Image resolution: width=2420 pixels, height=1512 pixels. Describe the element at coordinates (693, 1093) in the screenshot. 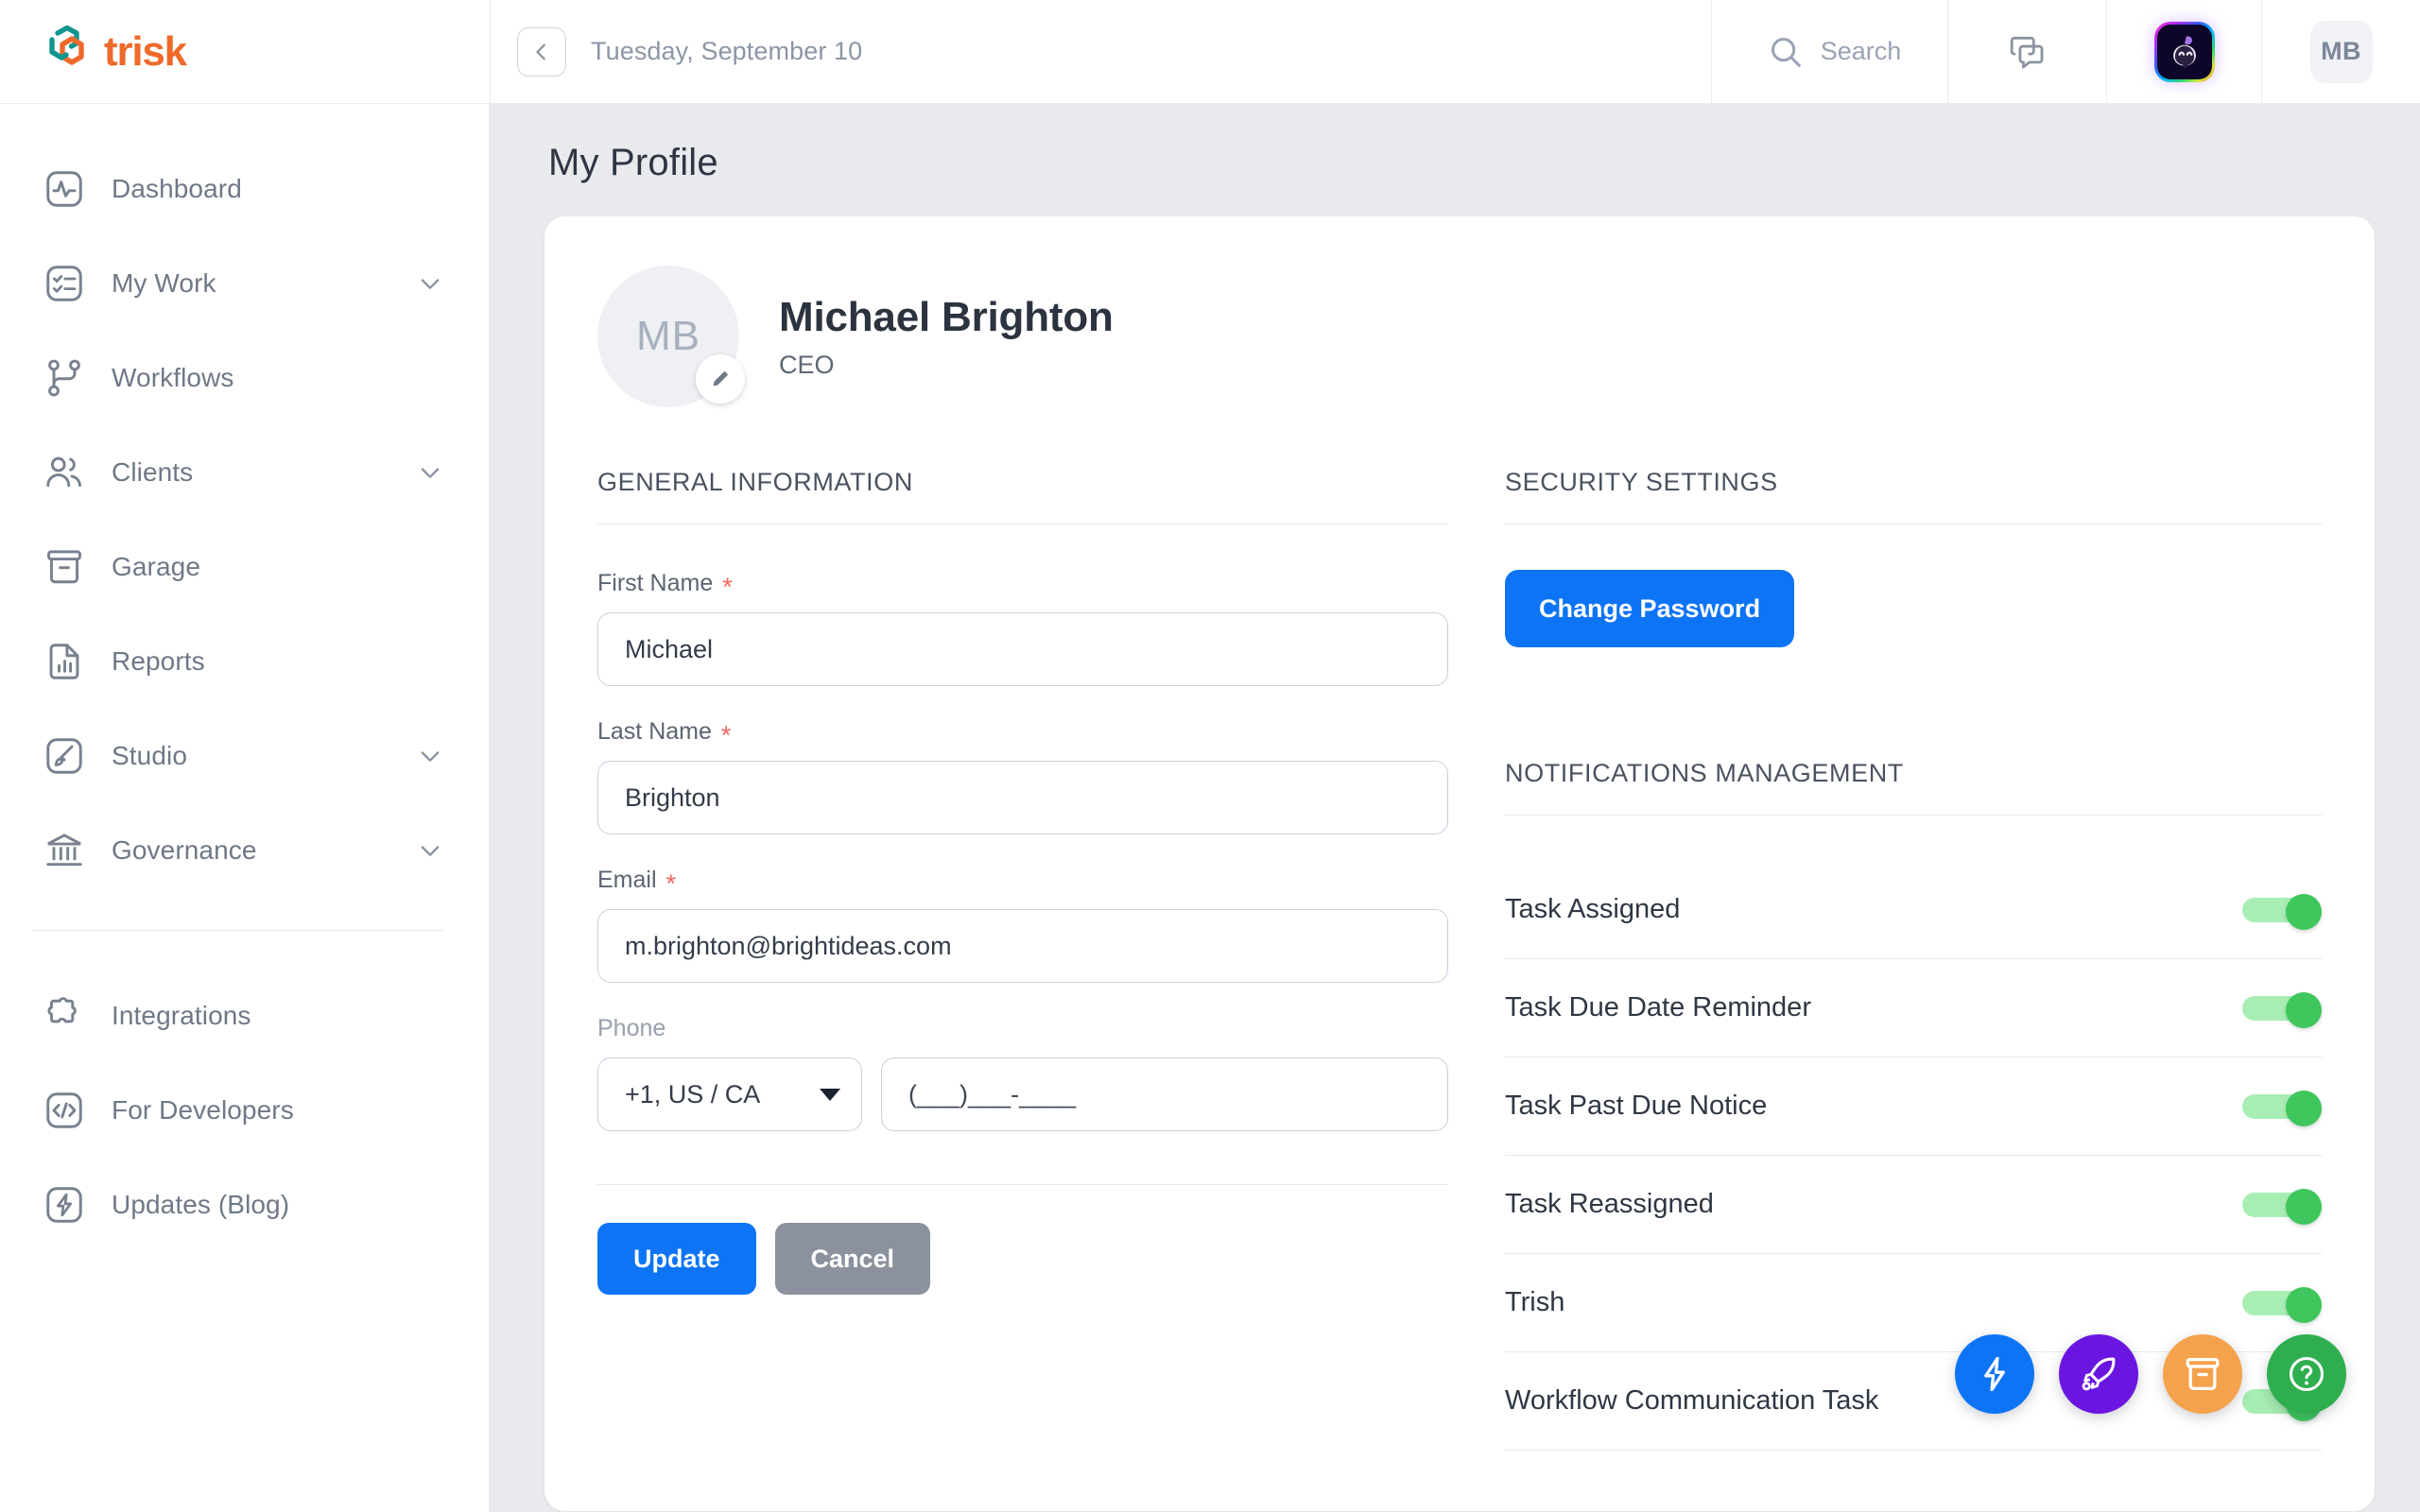

I see `phone-country-code-value: +1, US / CA` at that location.